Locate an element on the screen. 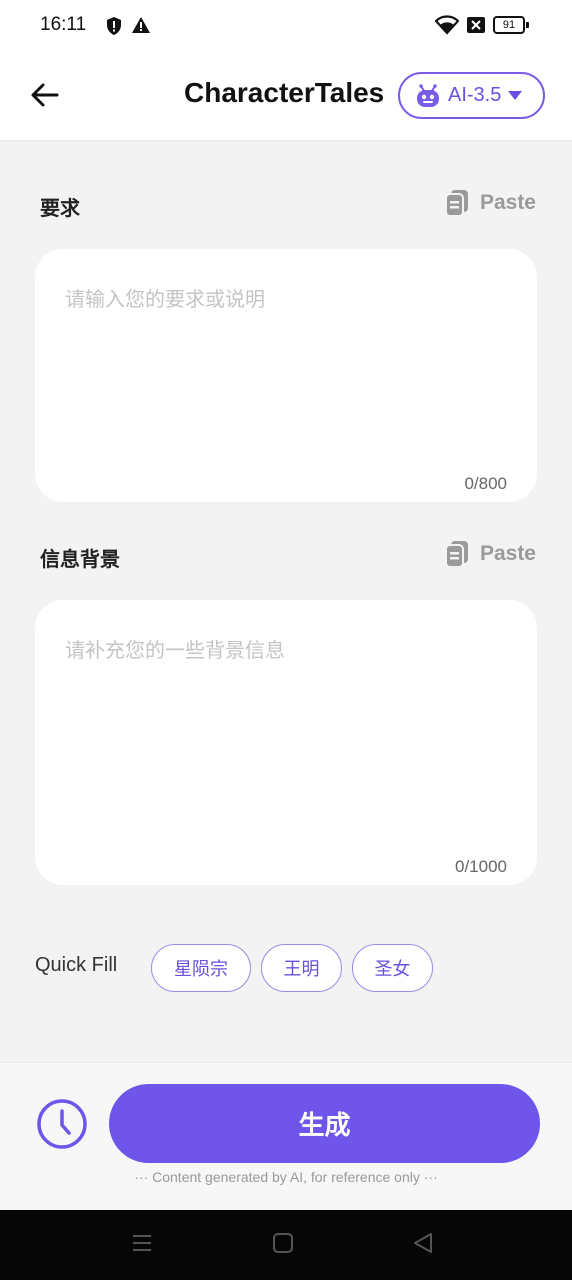 This screenshot has width=572, height=1280. battery-icon: 91 is located at coordinates (511, 25).